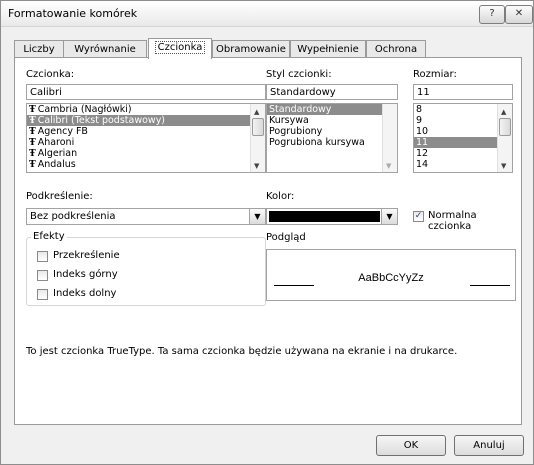 This screenshot has width=534, height=465. I want to click on list-item: Ŧ Algerian, so click(146, 153).